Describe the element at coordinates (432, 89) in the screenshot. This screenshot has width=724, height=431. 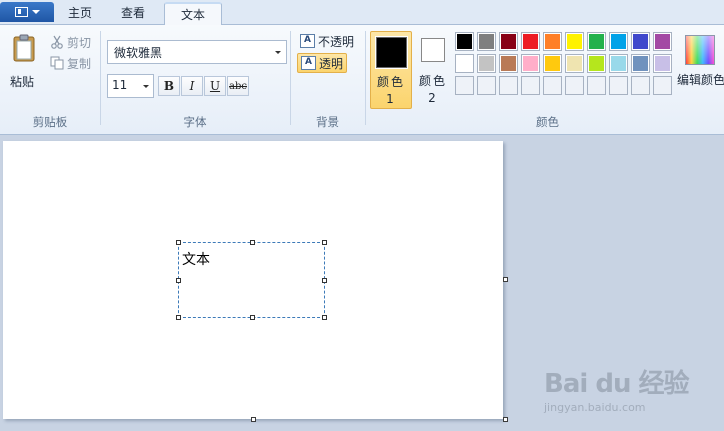
I see `color2-label: 颜色 2` at that location.